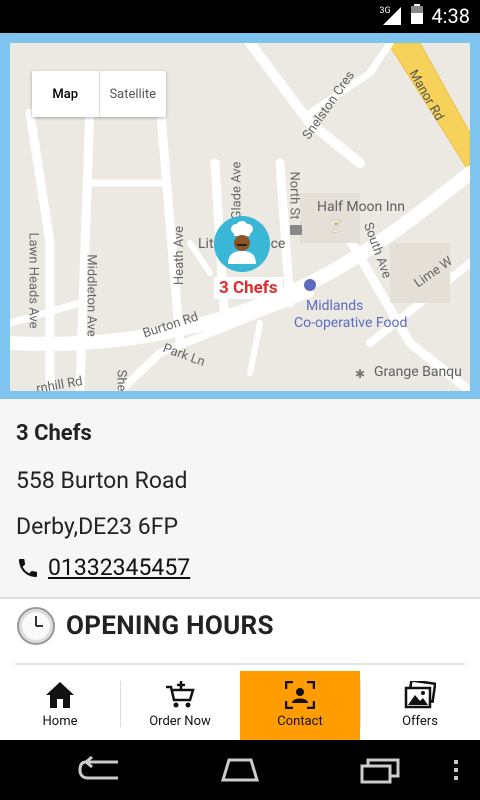  What do you see at coordinates (54, 433) in the screenshot?
I see `restaurant-name: 3 Chefs` at bounding box center [54, 433].